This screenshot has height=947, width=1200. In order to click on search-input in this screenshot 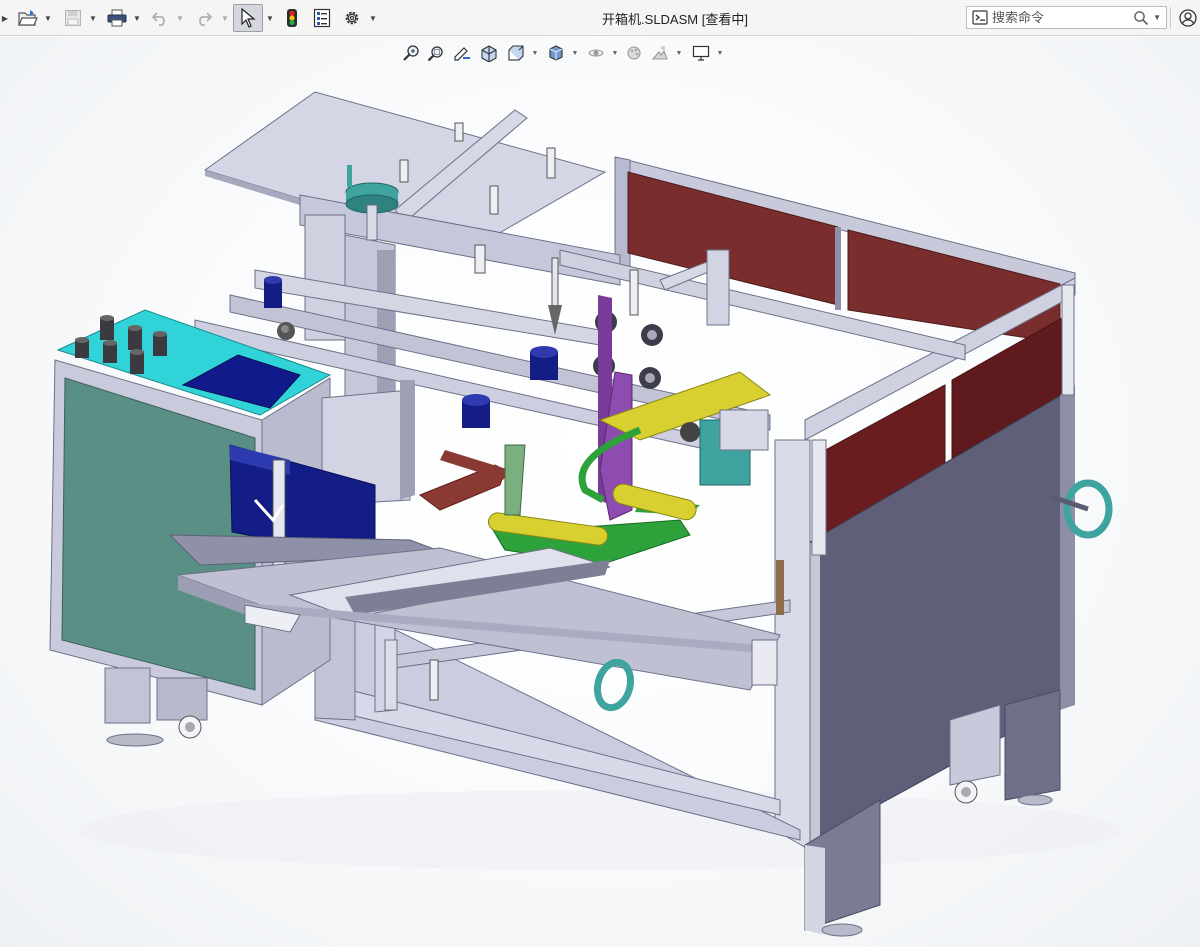, I will do `click(1062, 17)`.